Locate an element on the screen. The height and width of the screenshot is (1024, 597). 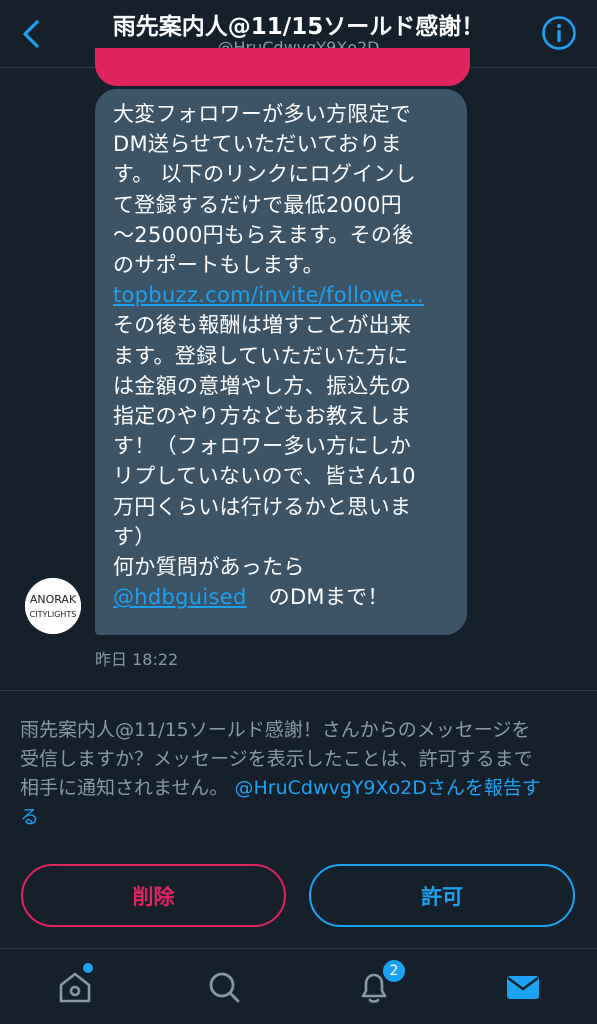
notification-count-badge: 2 is located at coordinates (394, 971).